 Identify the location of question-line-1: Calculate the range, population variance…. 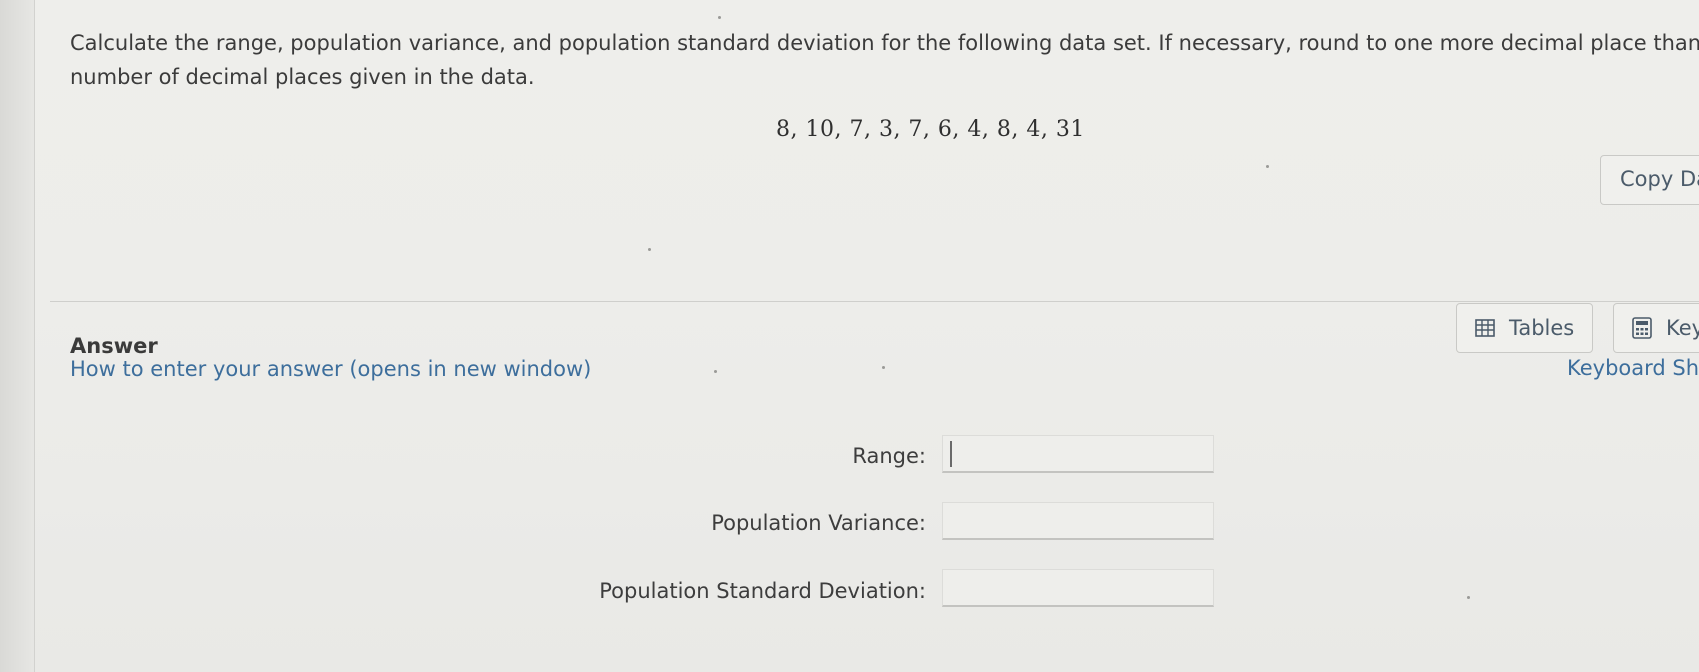
(884, 43).